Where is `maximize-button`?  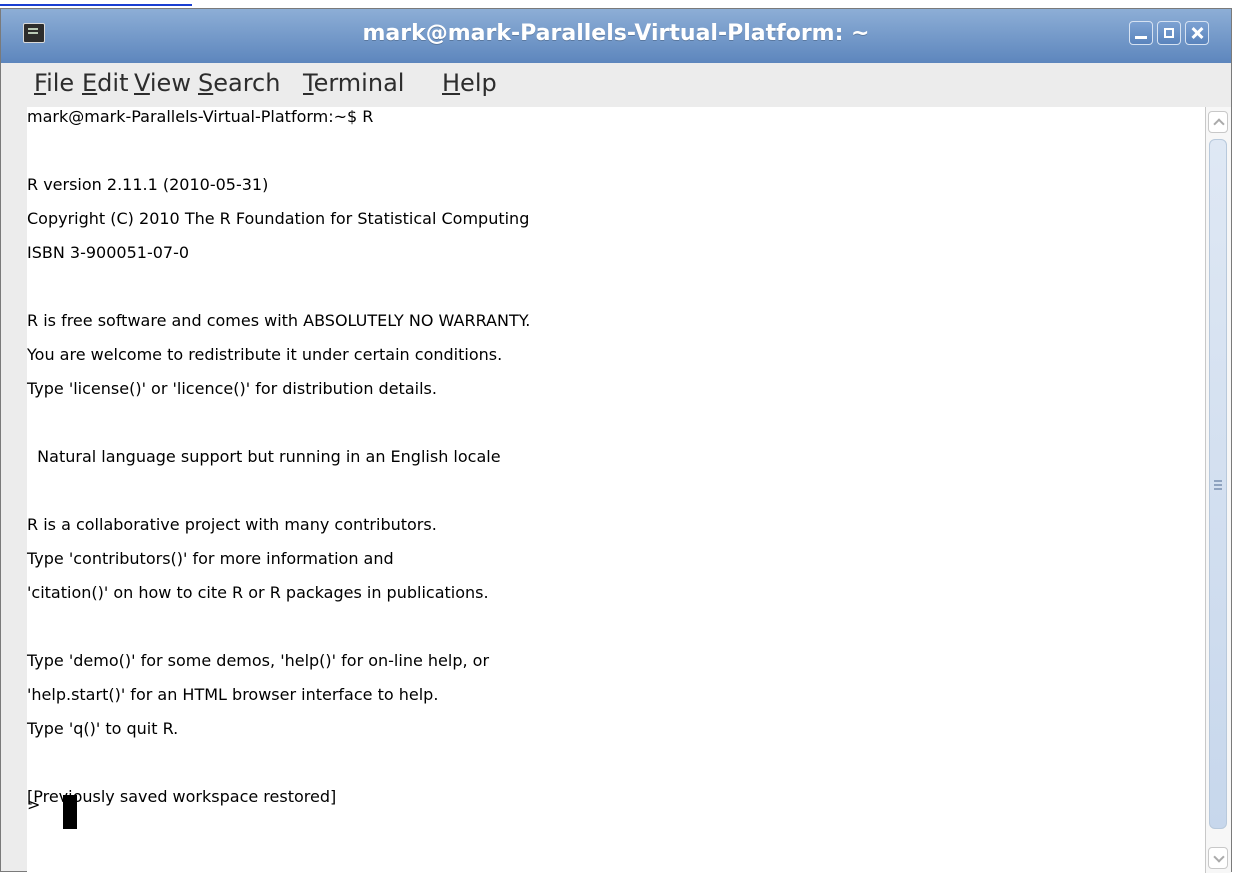
maximize-button is located at coordinates (1169, 33).